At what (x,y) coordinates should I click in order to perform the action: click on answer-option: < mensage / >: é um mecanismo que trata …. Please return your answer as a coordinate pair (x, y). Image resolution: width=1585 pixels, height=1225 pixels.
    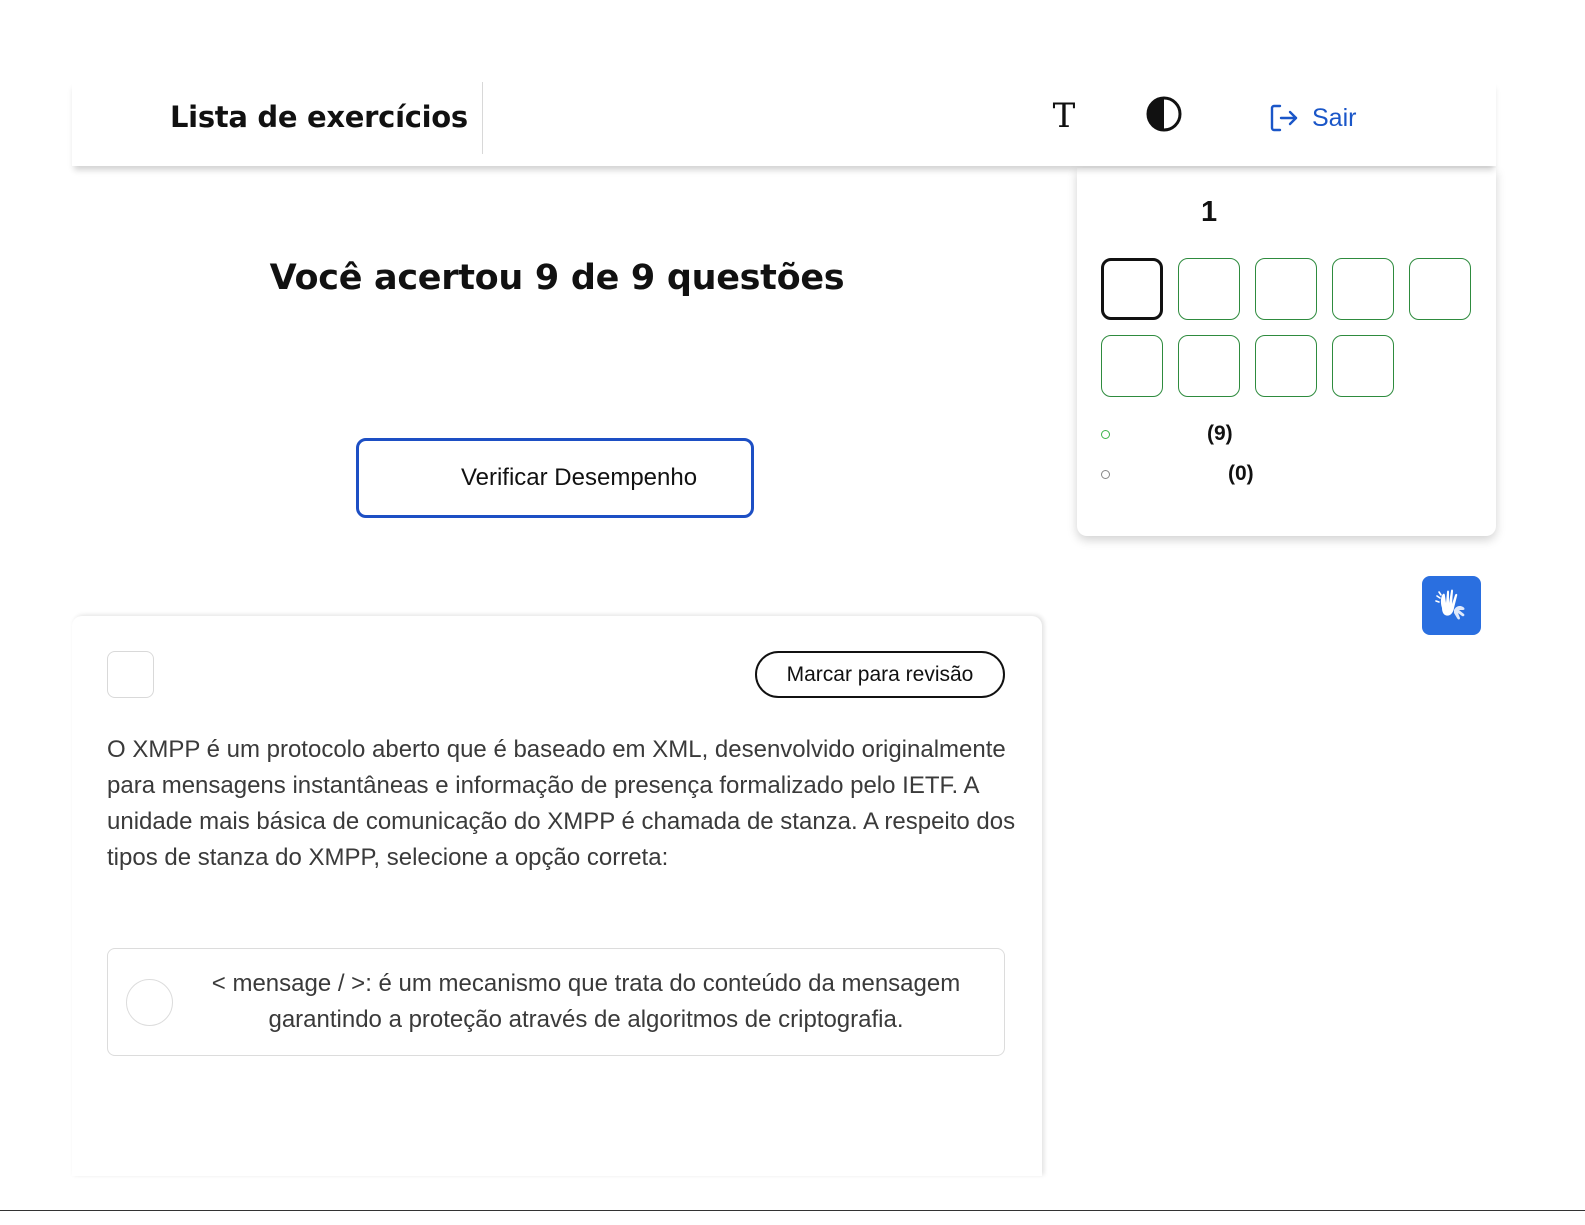
    Looking at the image, I should click on (556, 1002).